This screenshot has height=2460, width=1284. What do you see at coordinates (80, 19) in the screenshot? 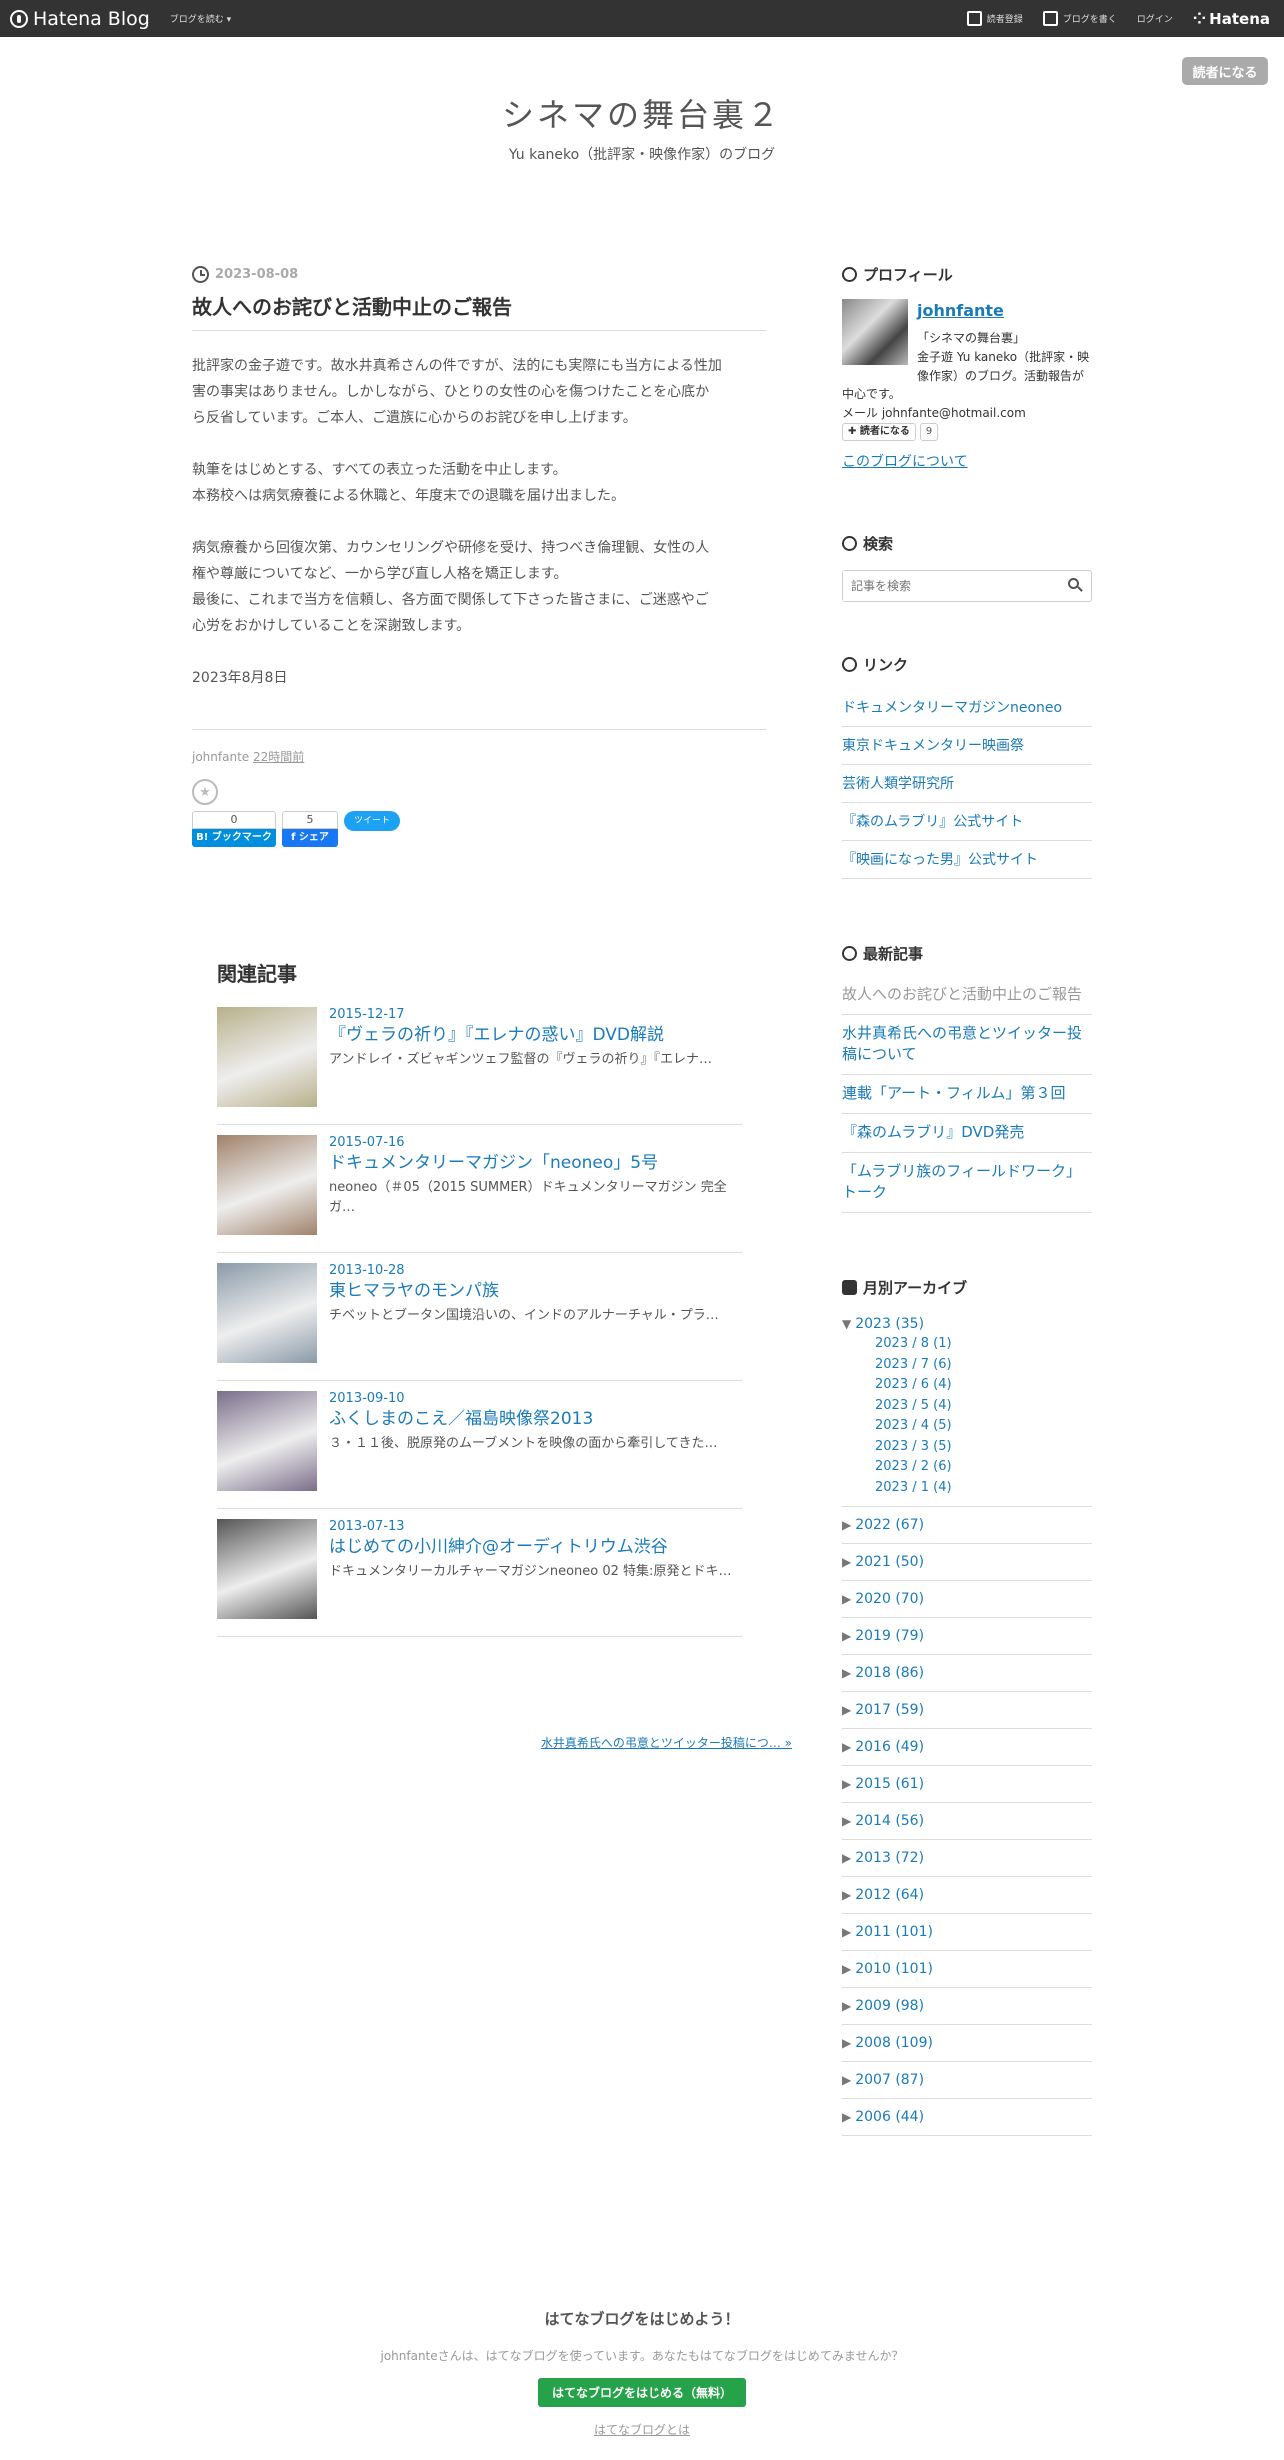
I see `hatena-blog-logo: Hatena Blog` at bounding box center [80, 19].